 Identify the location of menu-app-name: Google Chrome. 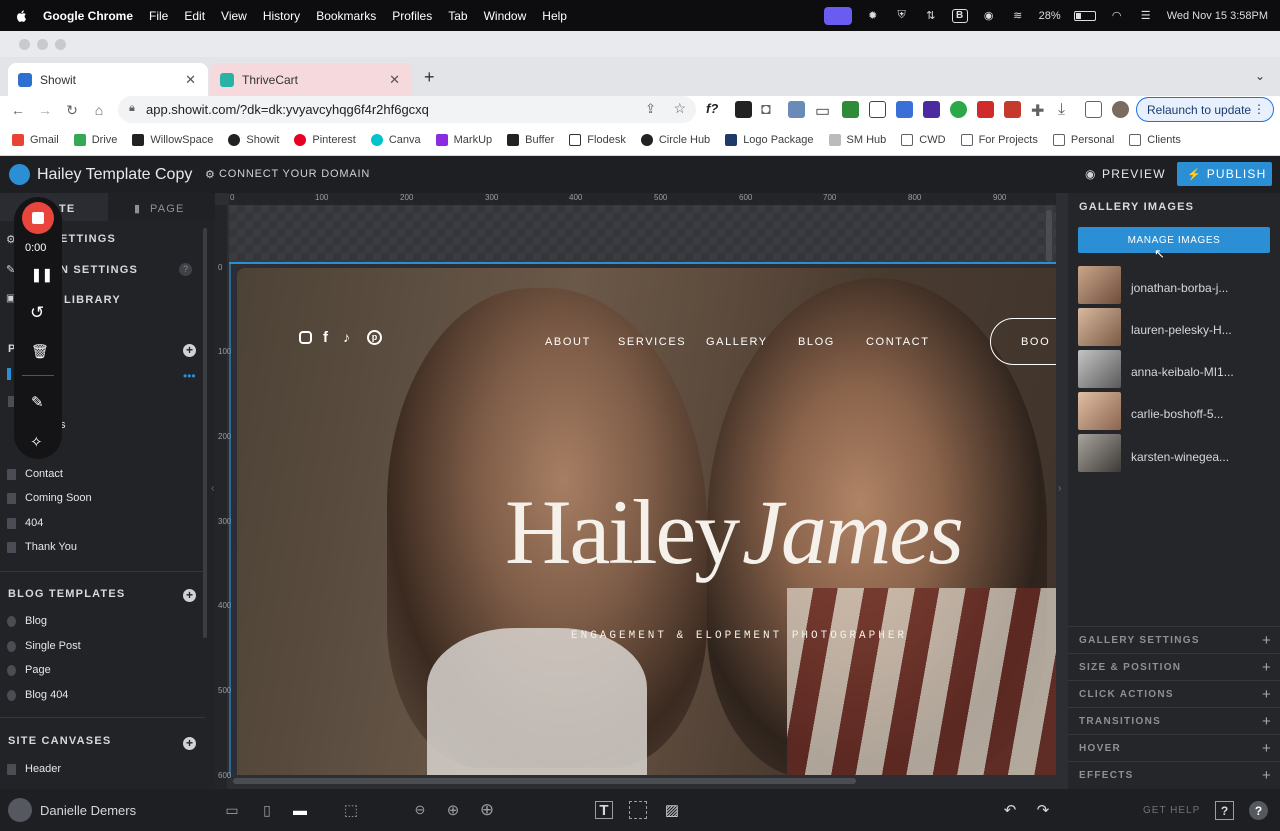
(88, 16).